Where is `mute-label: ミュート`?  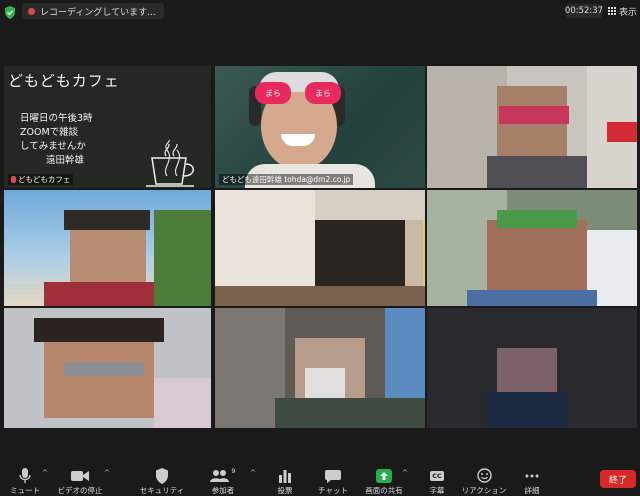 mute-label: ミュート is located at coordinates (25, 490).